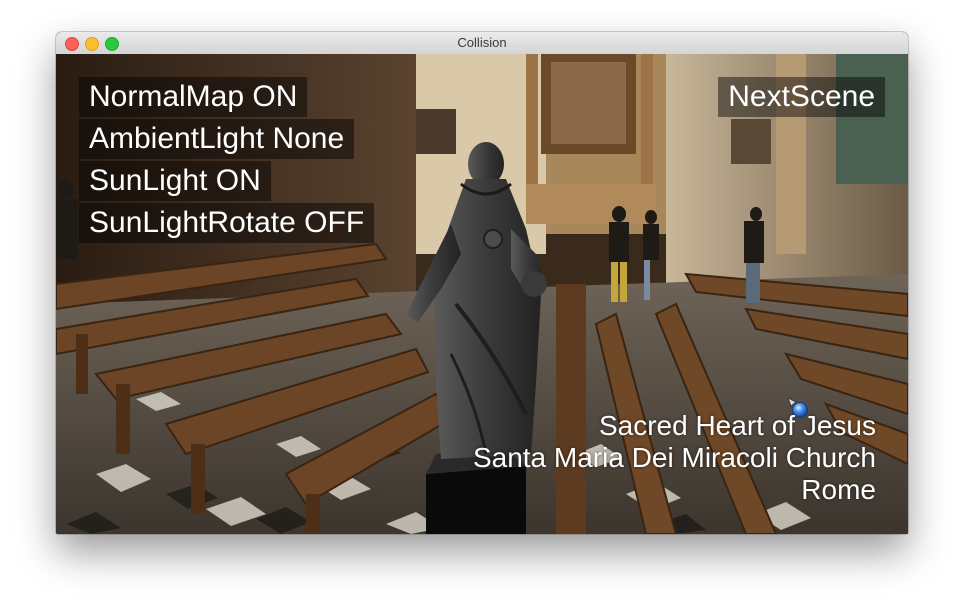  Describe the element at coordinates (217, 139) in the screenshot. I see `ambient-light-toggle: AmbientLight None` at that location.